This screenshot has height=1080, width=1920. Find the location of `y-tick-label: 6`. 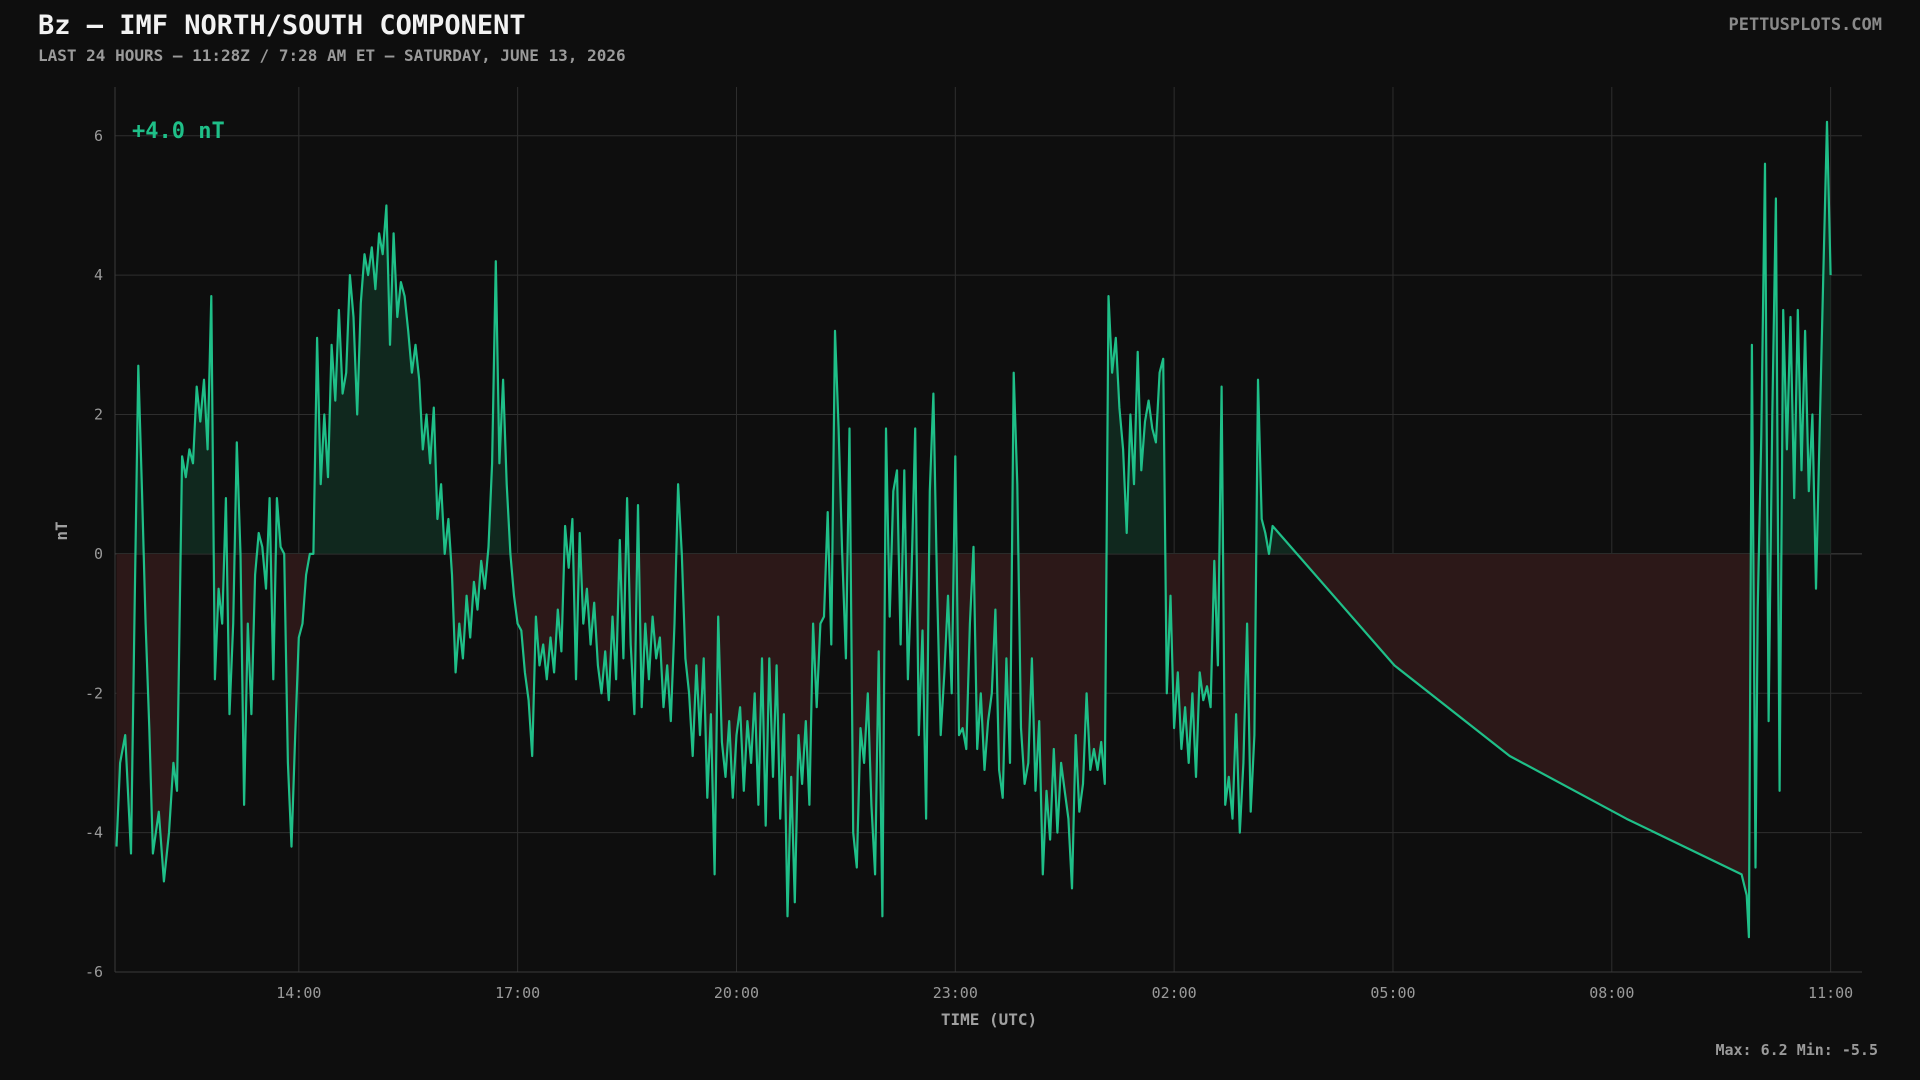

y-tick-label: 6 is located at coordinates (98, 136).